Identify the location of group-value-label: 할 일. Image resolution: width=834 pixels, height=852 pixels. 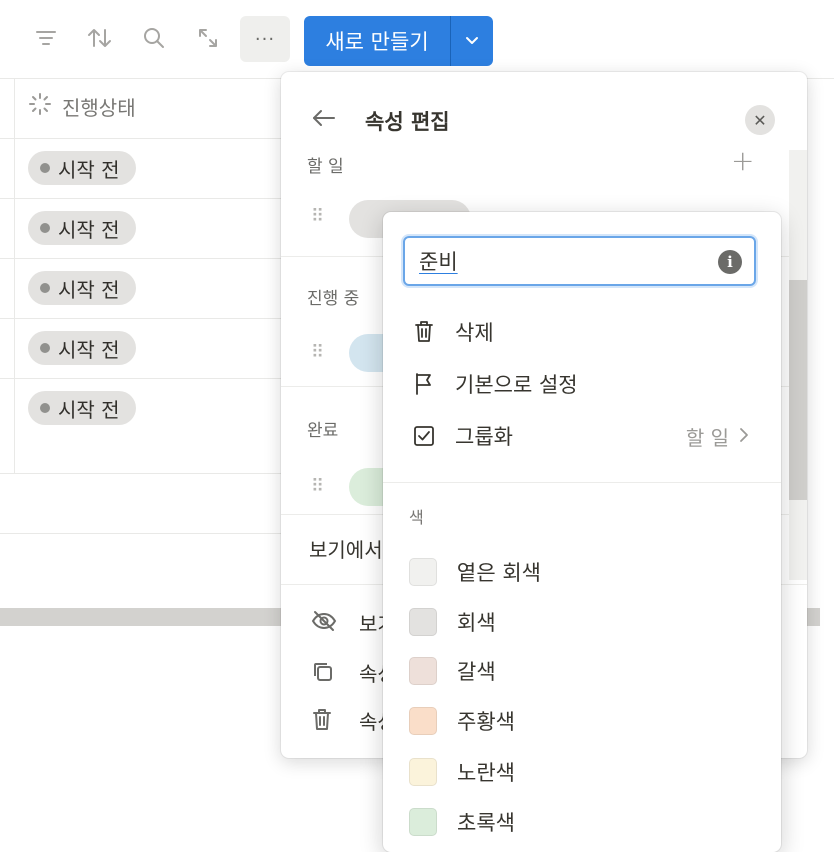
(707, 437).